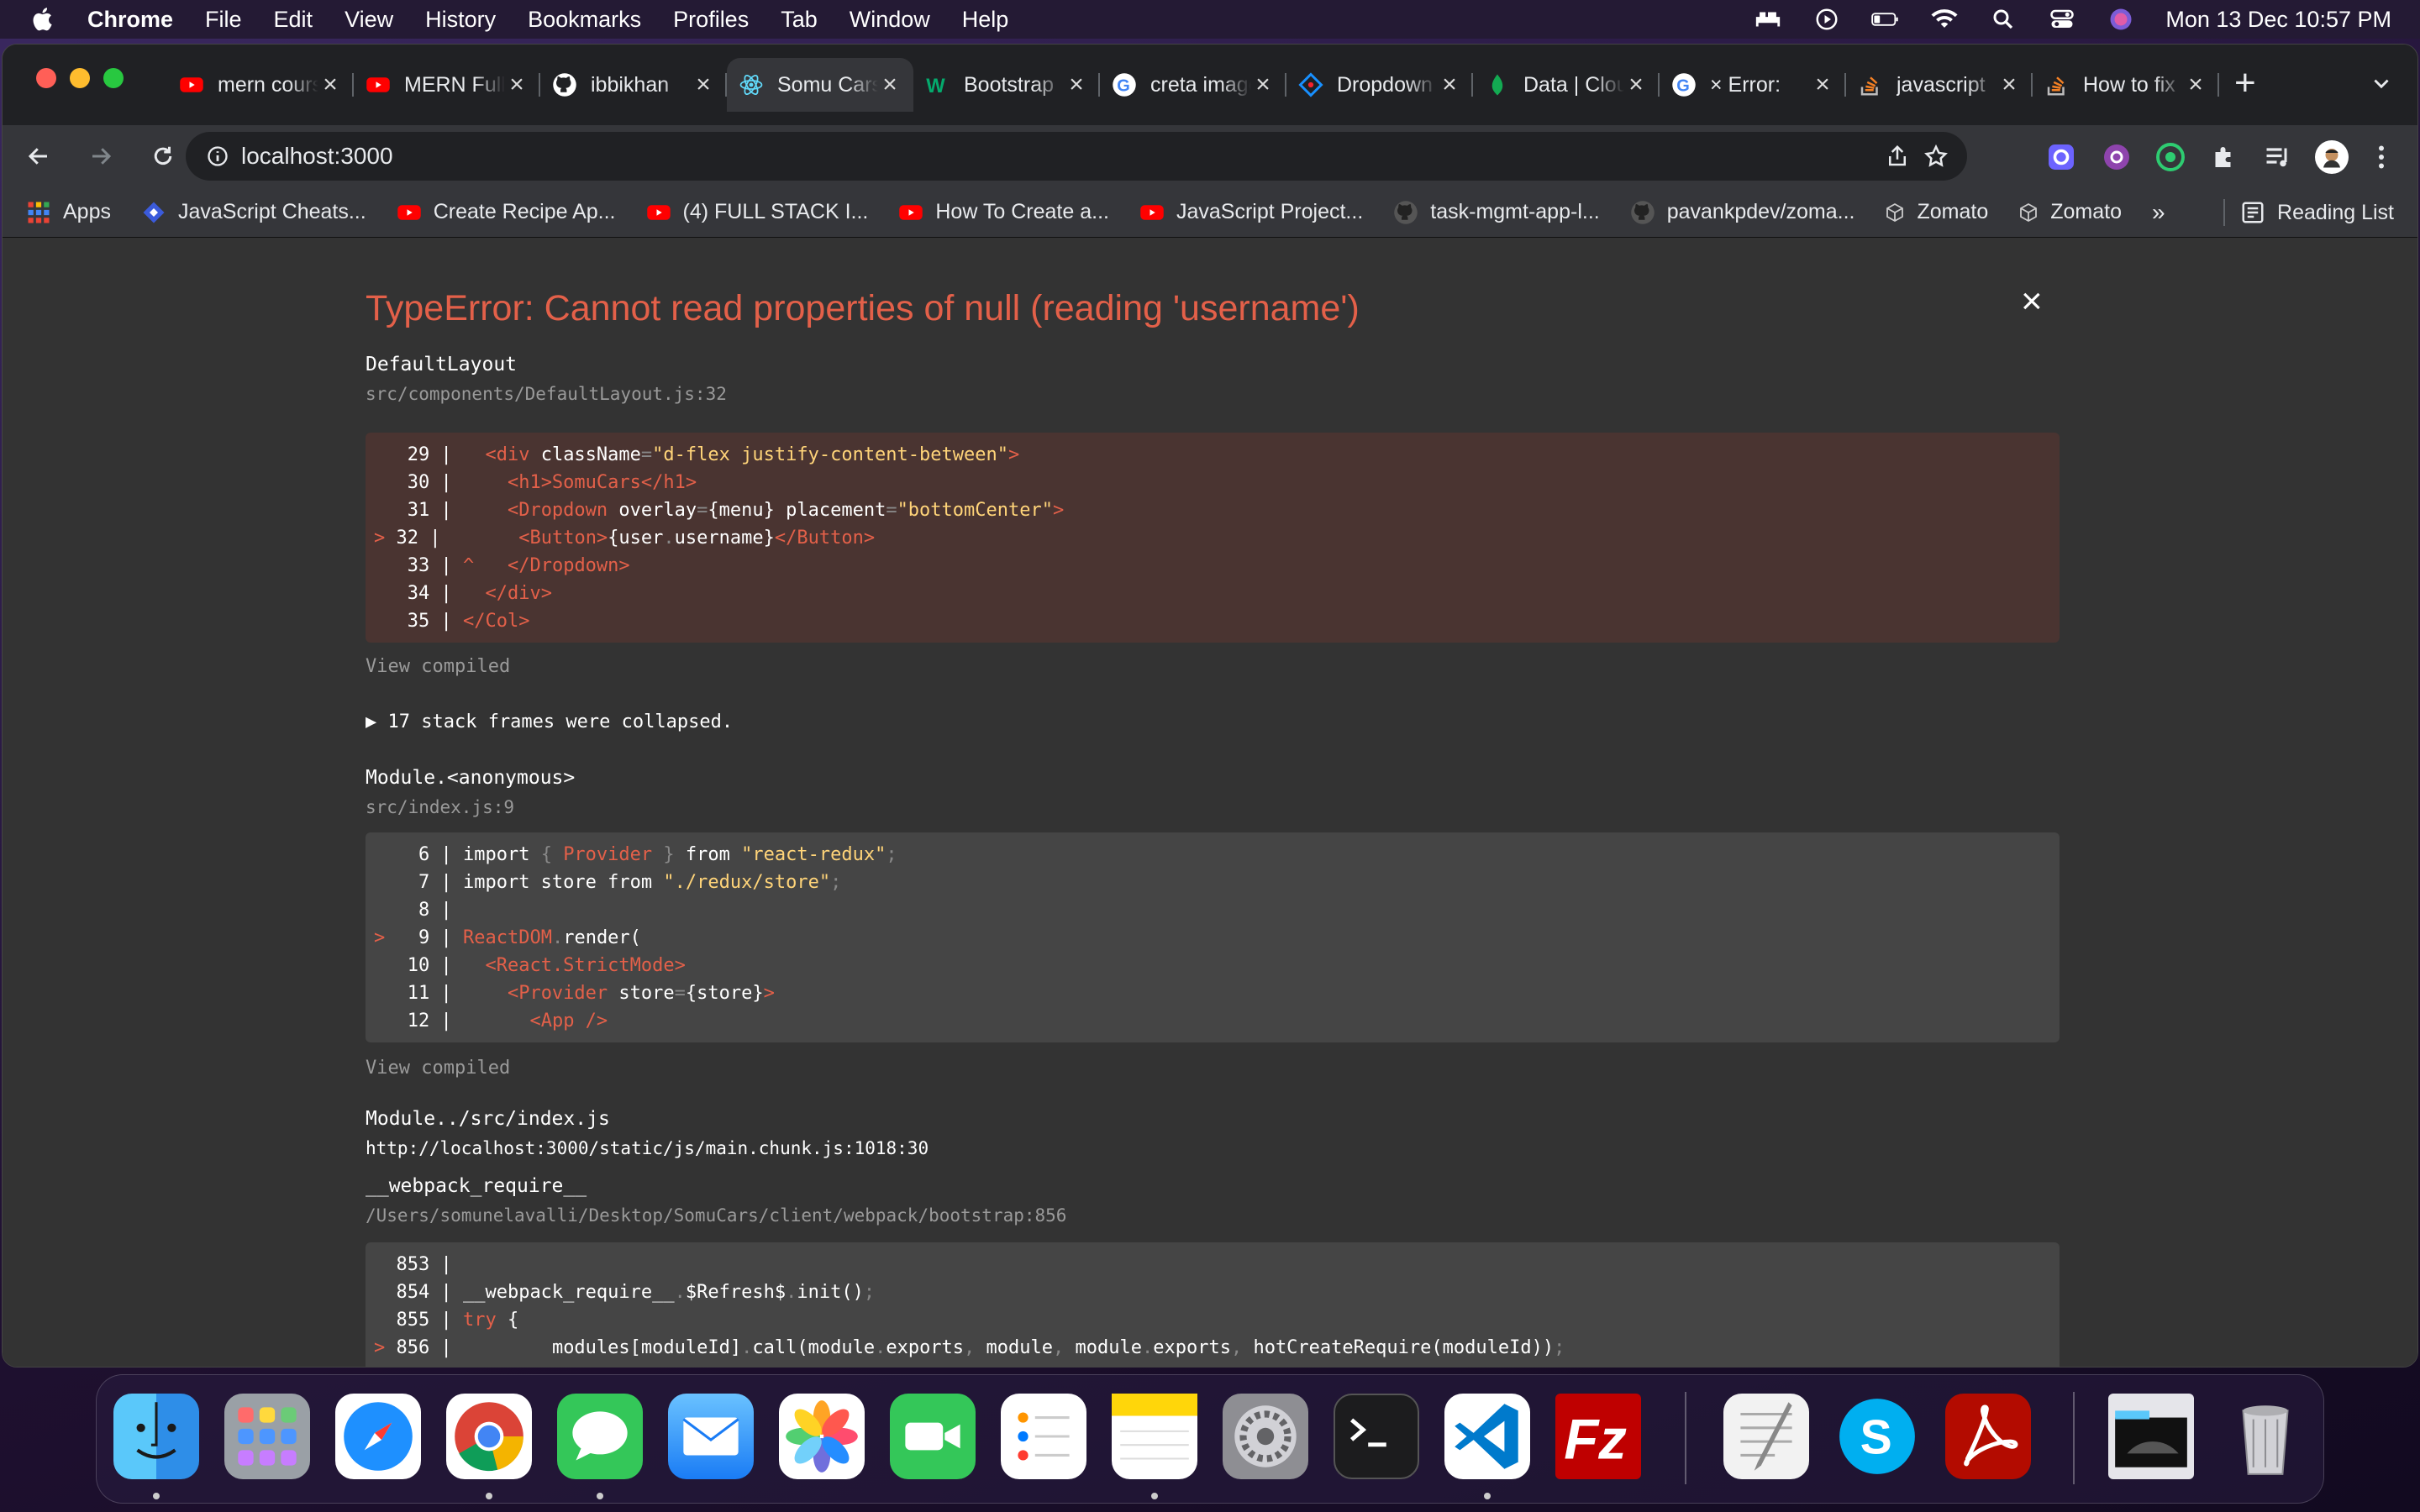  What do you see at coordinates (2121, 19) in the screenshot?
I see `siri-icon` at bounding box center [2121, 19].